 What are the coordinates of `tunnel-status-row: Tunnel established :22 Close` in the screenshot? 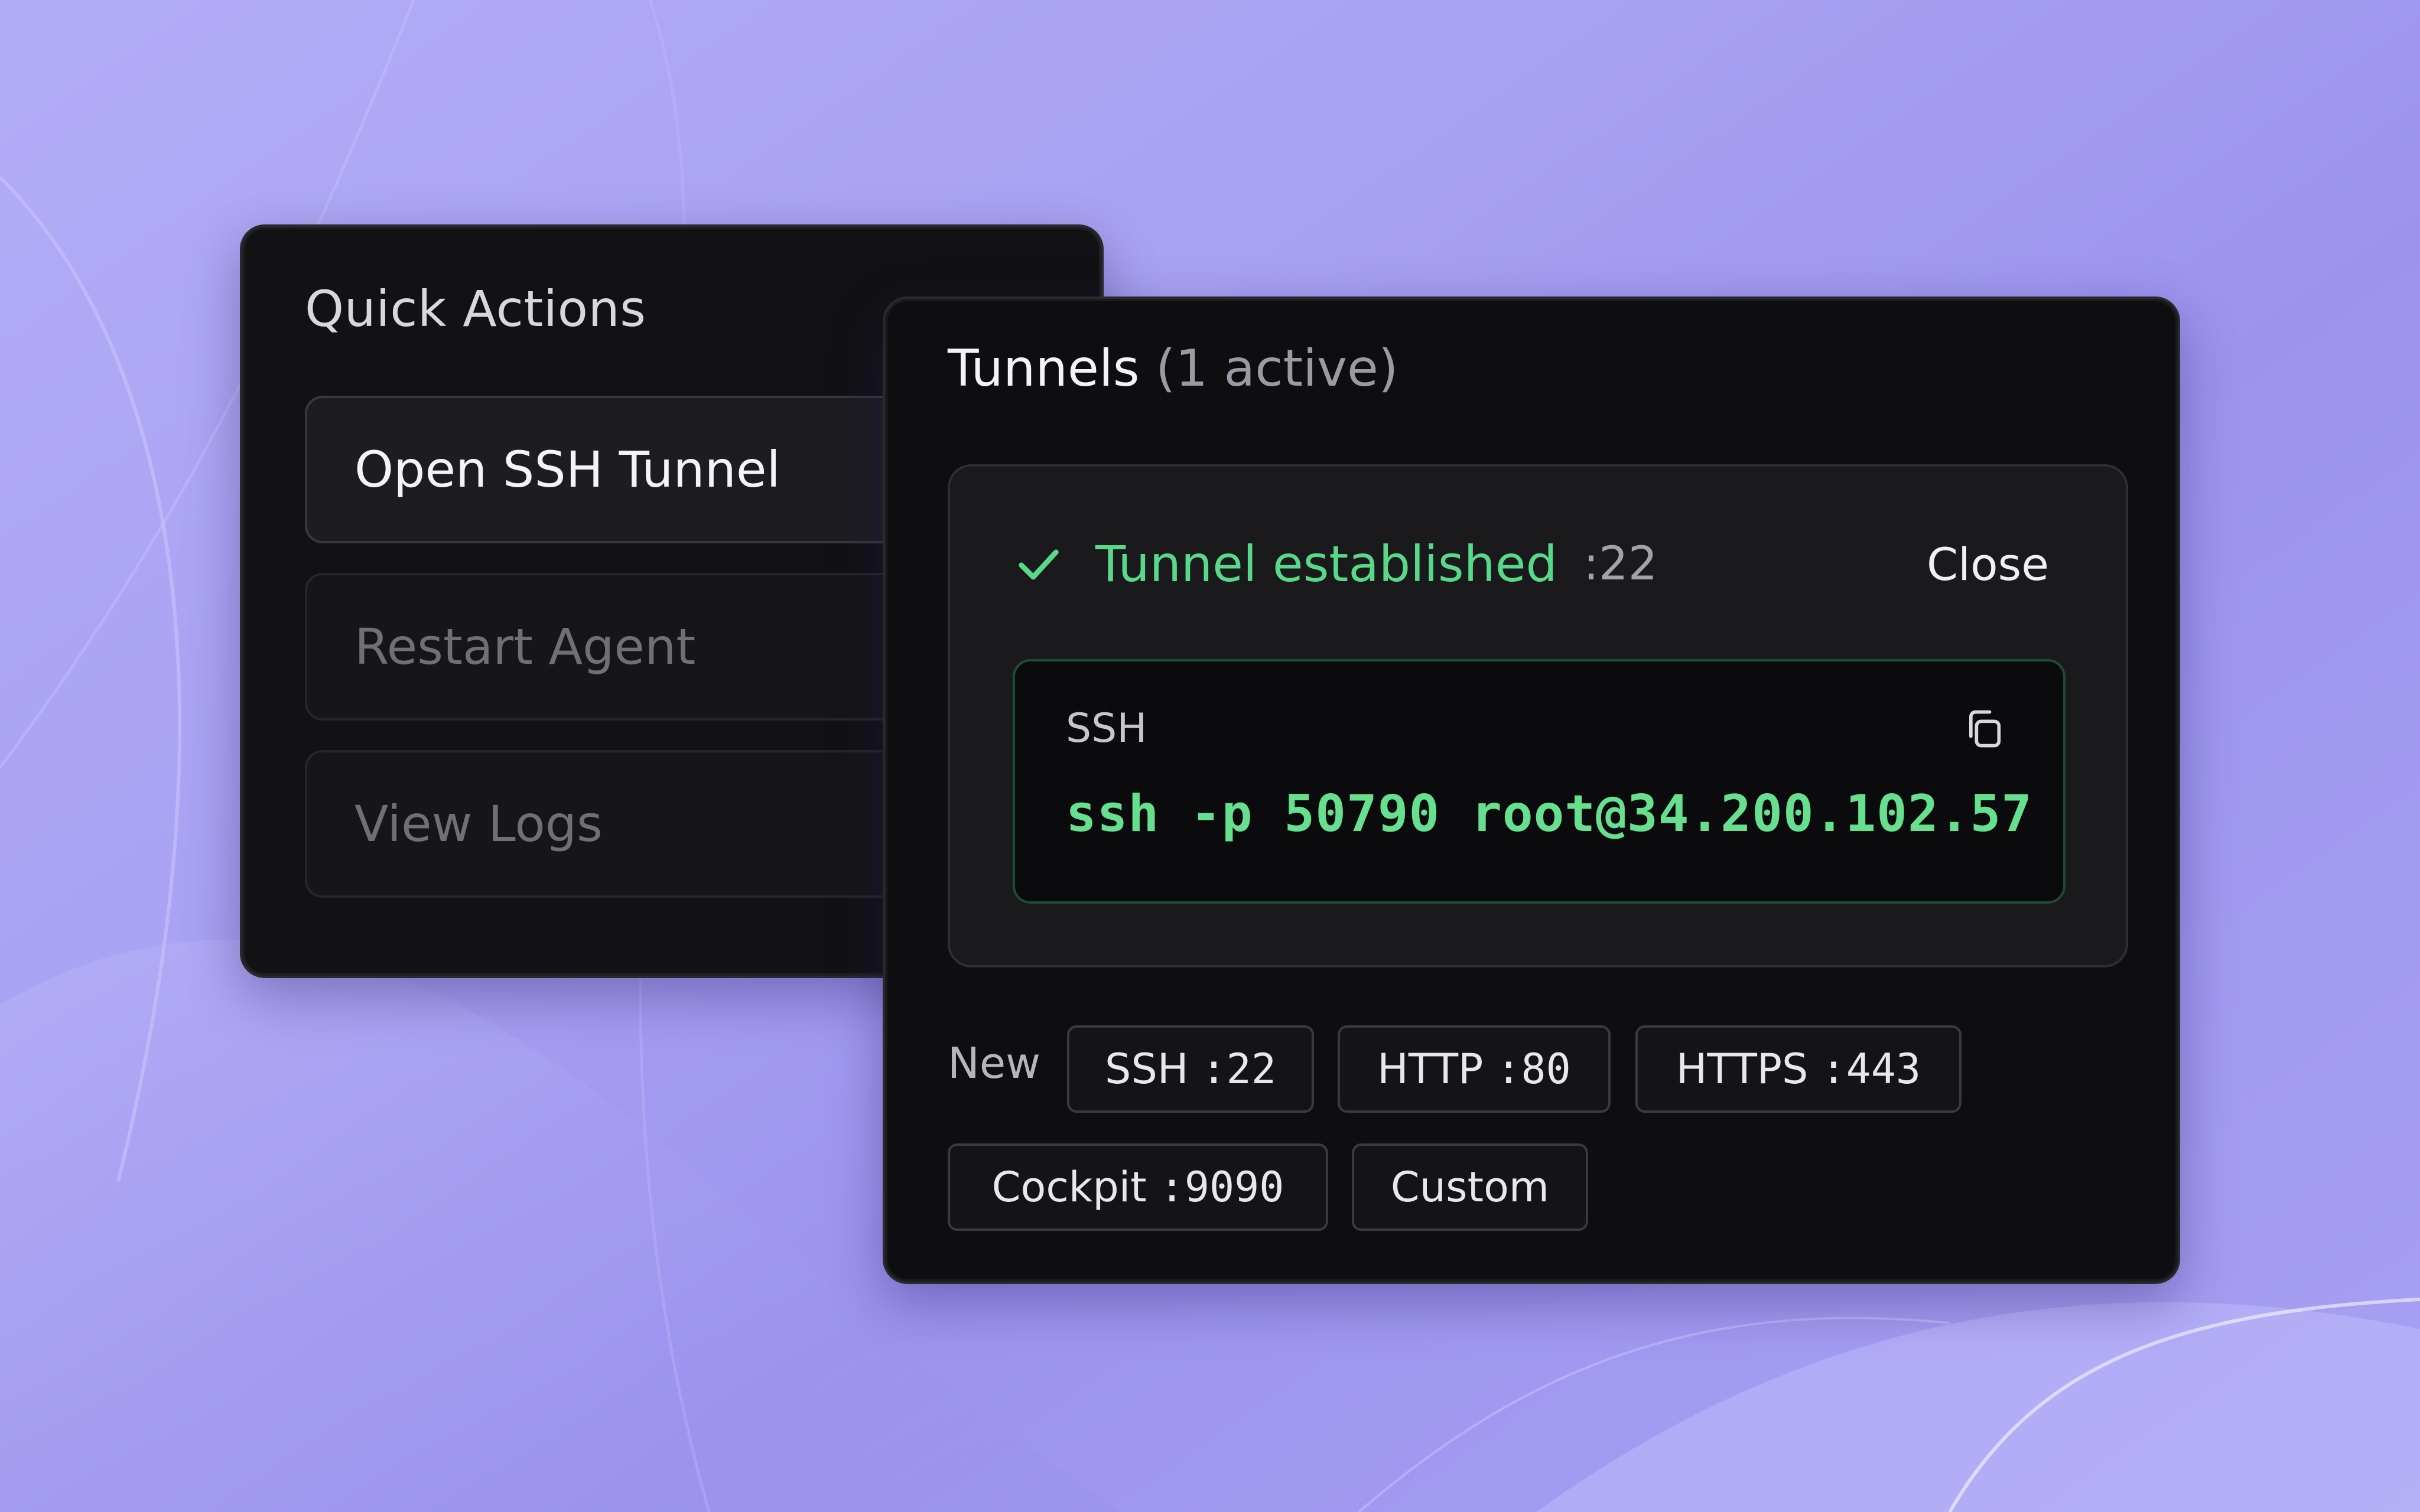 It's located at (1531, 564).